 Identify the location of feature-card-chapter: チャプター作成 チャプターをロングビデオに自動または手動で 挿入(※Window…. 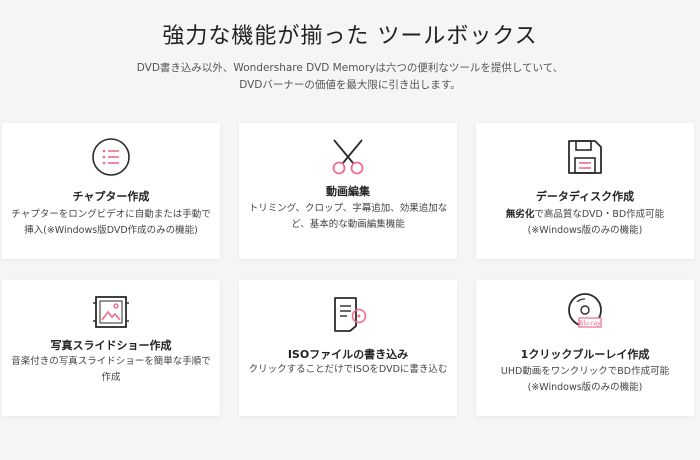
(111, 191).